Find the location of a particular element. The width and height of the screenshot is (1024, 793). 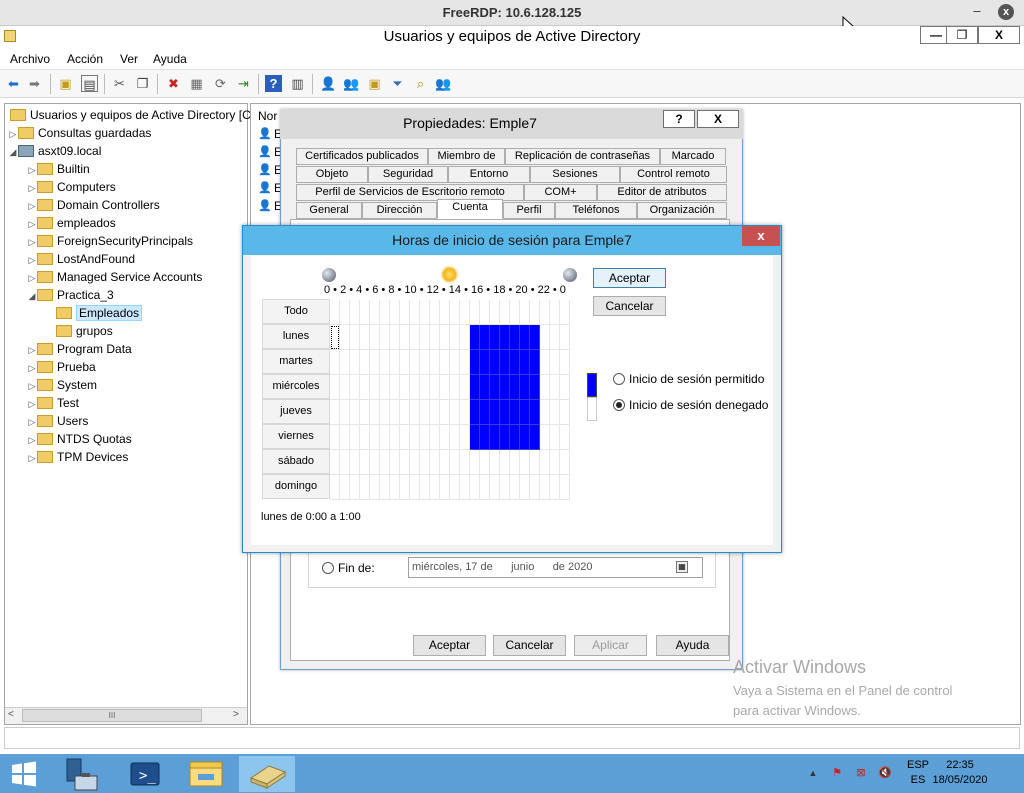

help-icon: ? is located at coordinates (273, 83).